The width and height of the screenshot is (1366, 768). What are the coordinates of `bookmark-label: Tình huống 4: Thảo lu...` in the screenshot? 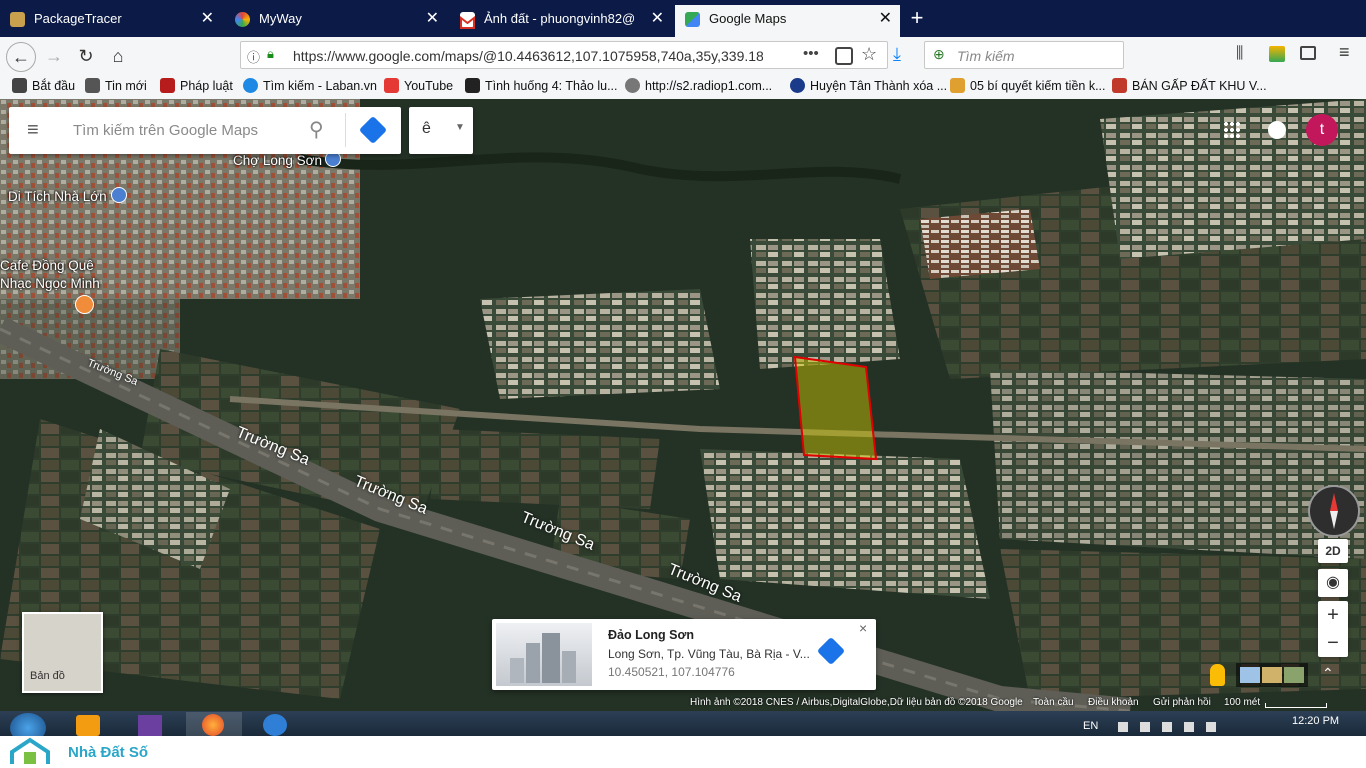 It's located at (551, 86).